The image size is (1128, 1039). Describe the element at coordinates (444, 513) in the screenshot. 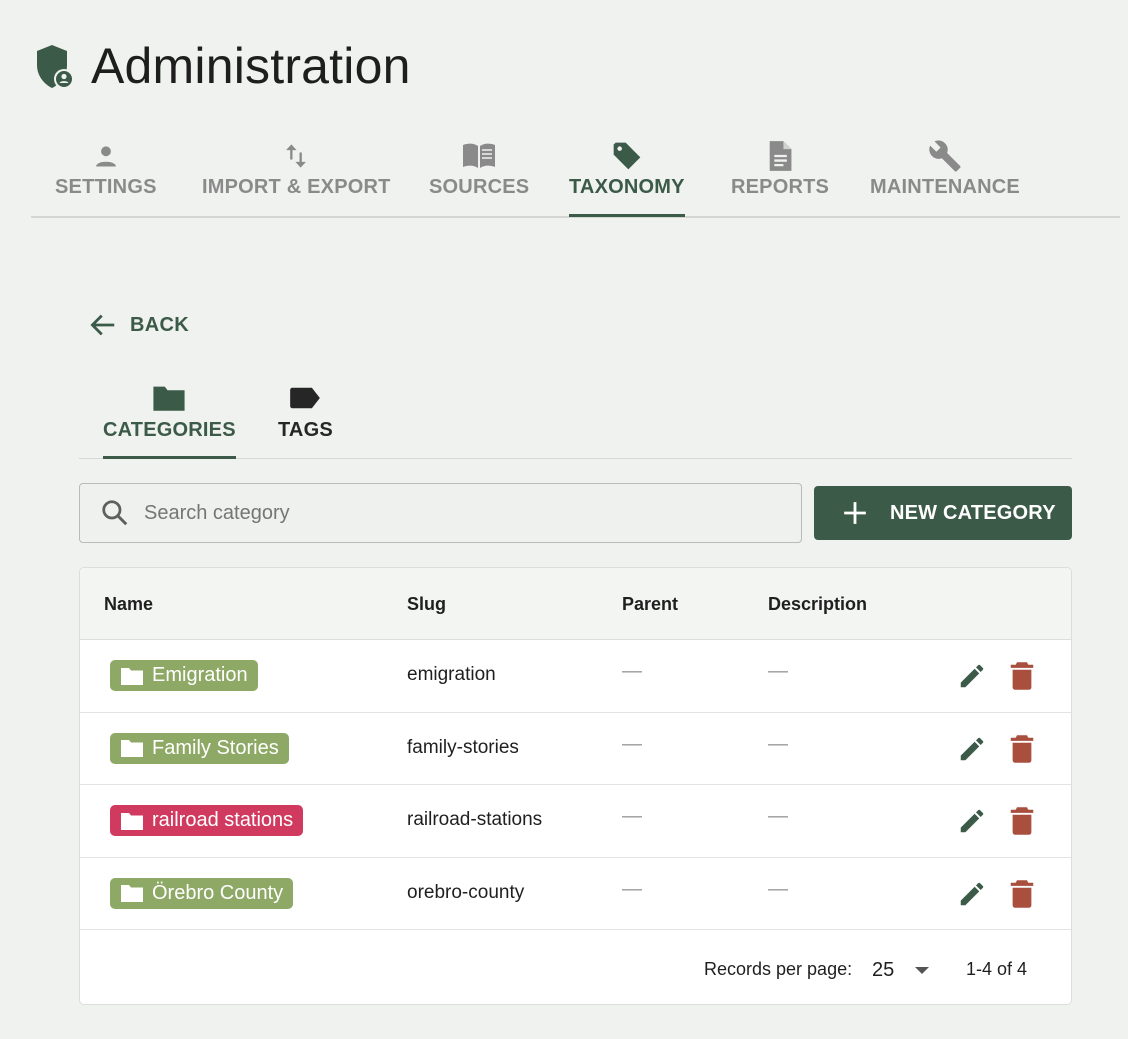

I see `search-input` at that location.